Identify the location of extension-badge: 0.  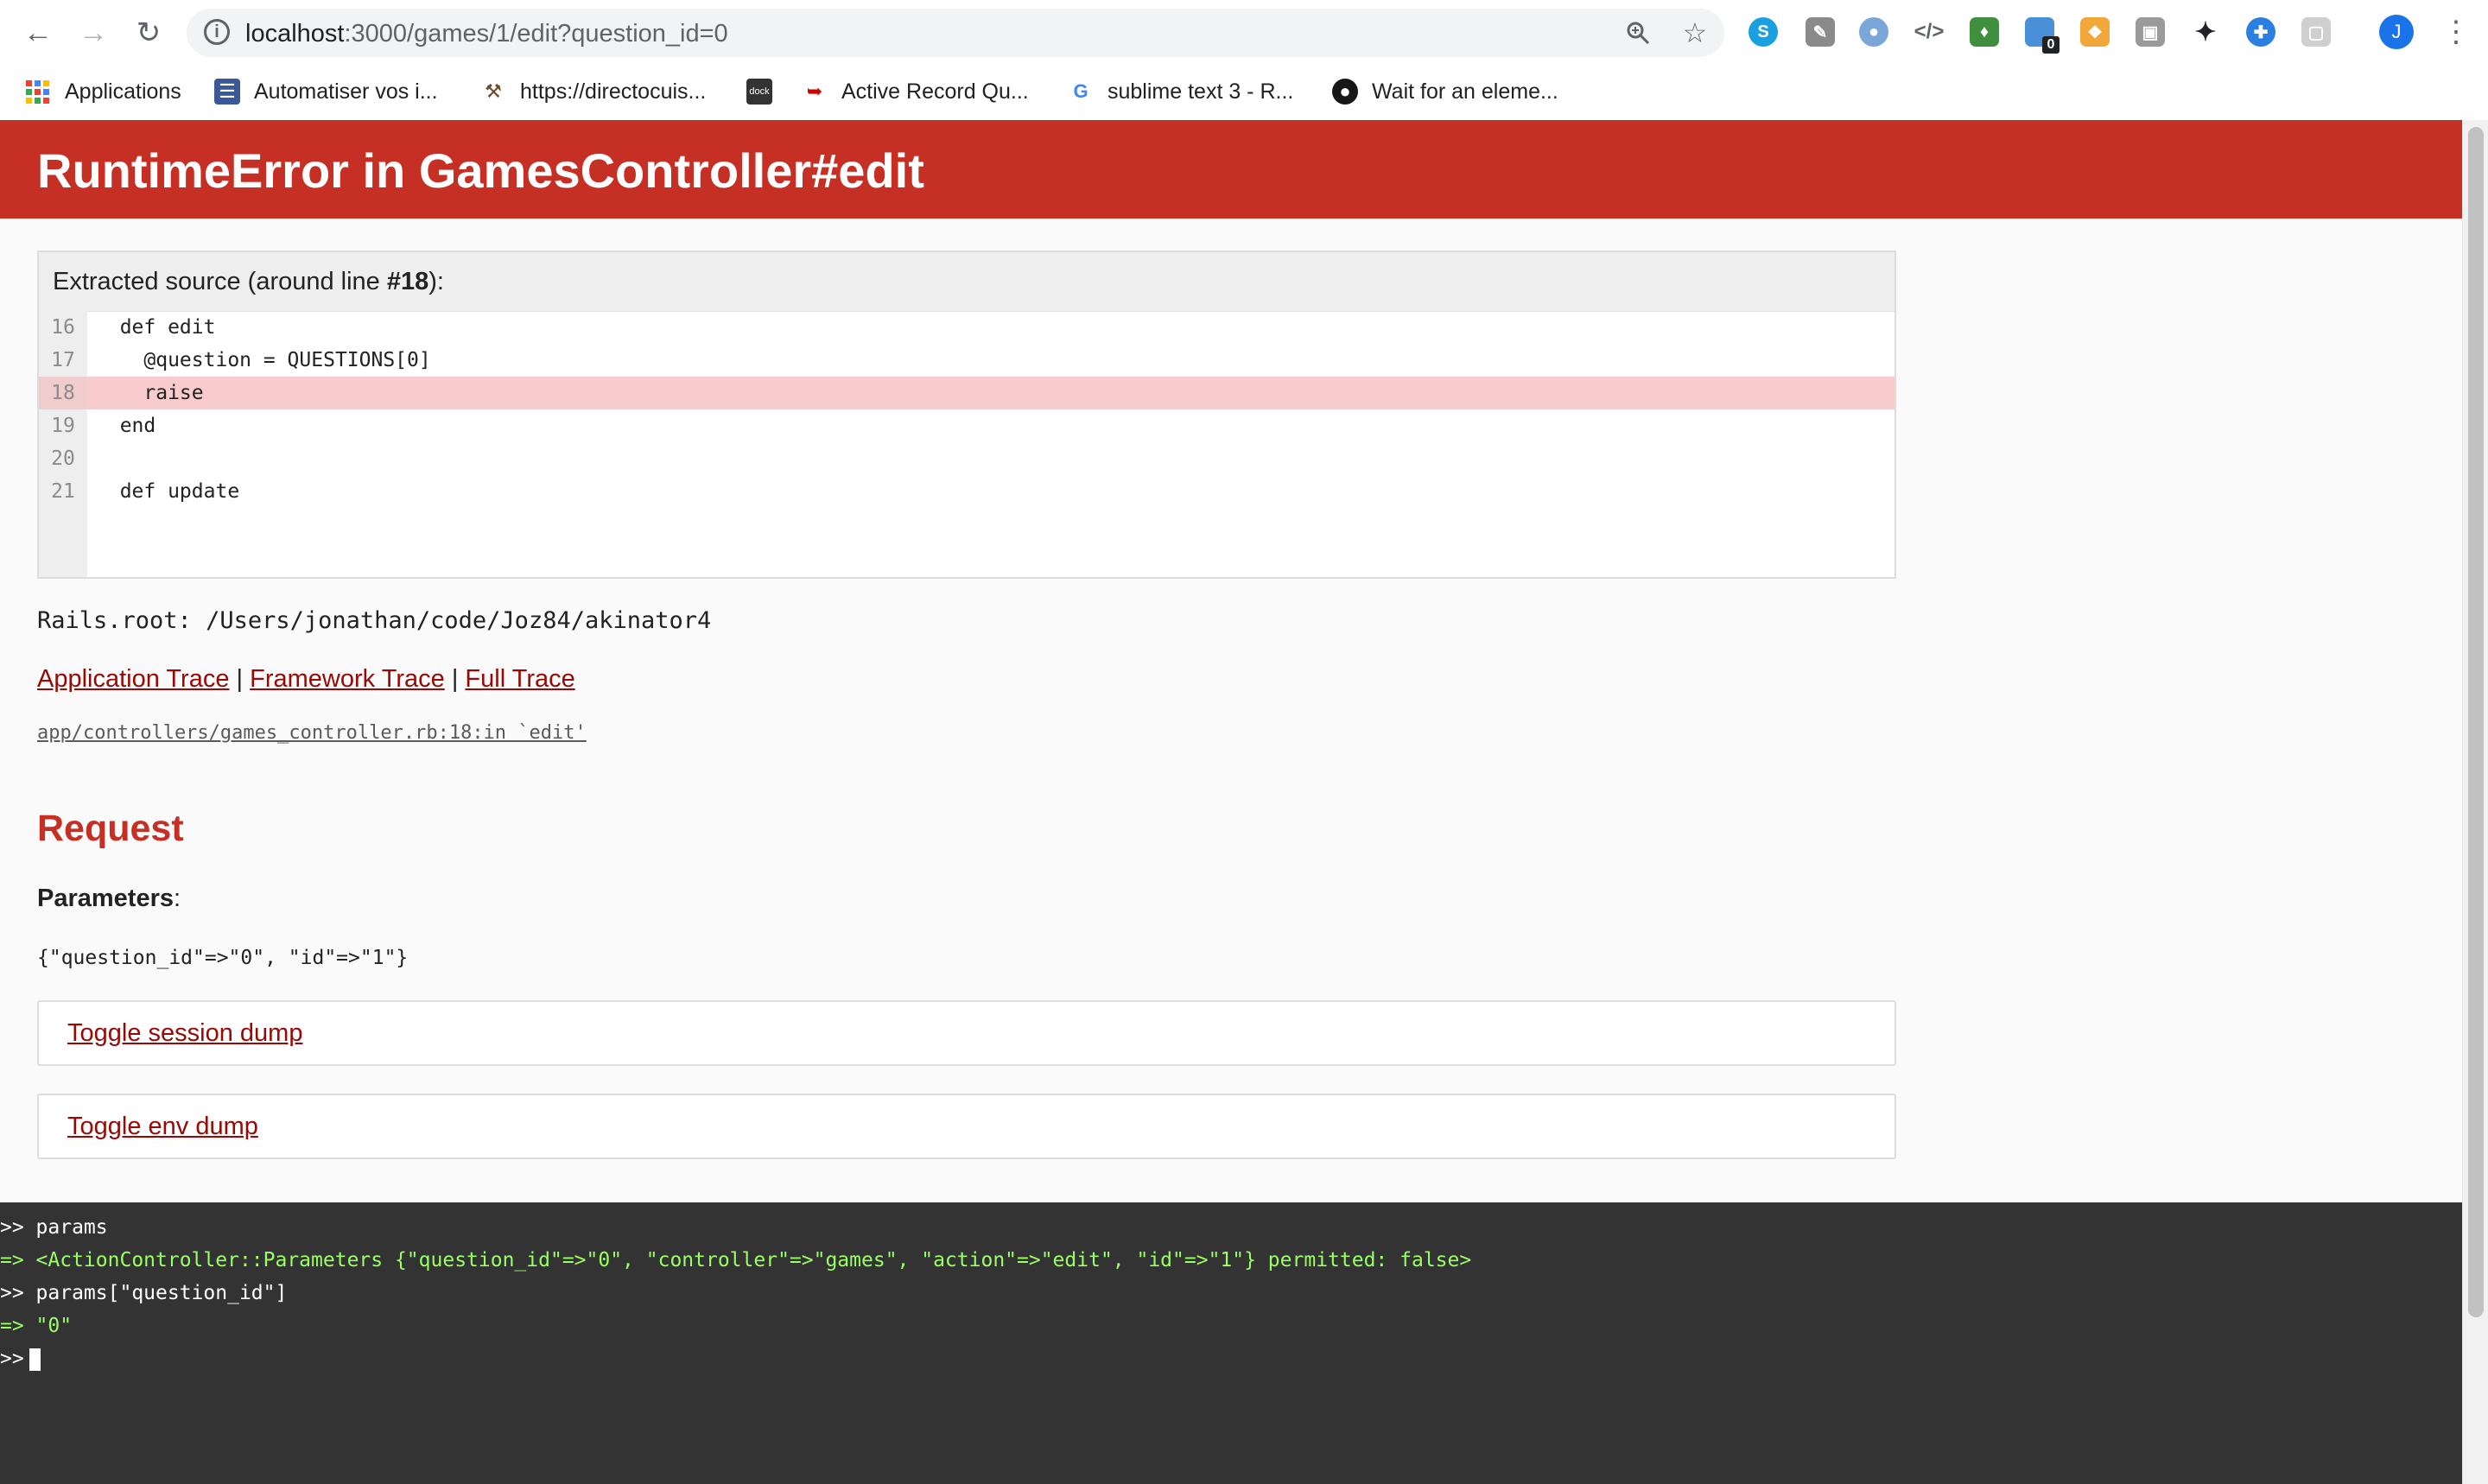
(2051, 45).